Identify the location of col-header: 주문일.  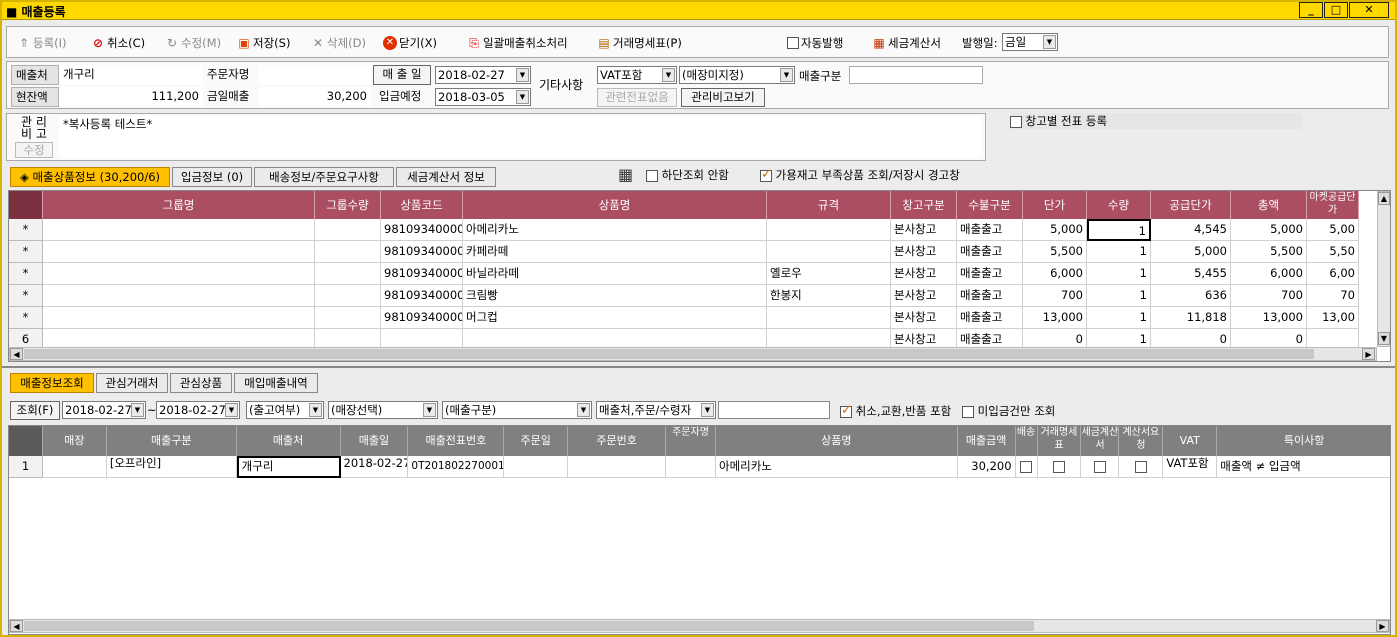
(536, 441).